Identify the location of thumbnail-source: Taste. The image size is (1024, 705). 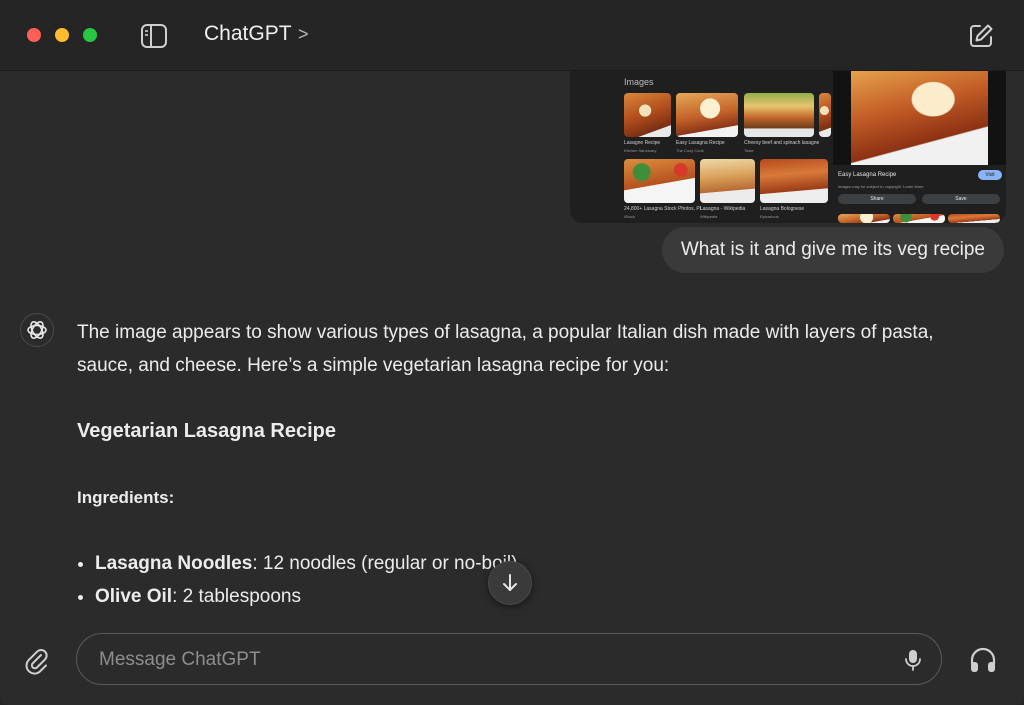
(749, 150).